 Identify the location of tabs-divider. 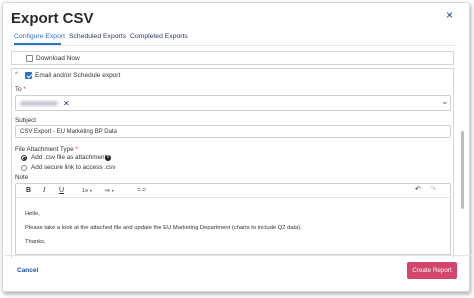
(234, 45).